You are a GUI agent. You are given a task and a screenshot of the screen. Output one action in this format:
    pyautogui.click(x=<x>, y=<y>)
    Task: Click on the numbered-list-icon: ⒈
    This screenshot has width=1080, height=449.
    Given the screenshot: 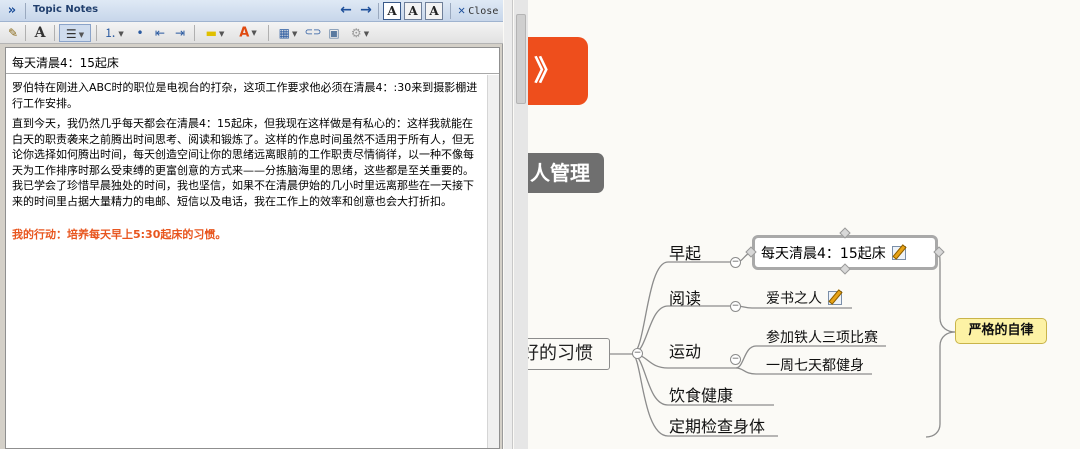 What is the action you would take?
    pyautogui.click(x=110, y=33)
    